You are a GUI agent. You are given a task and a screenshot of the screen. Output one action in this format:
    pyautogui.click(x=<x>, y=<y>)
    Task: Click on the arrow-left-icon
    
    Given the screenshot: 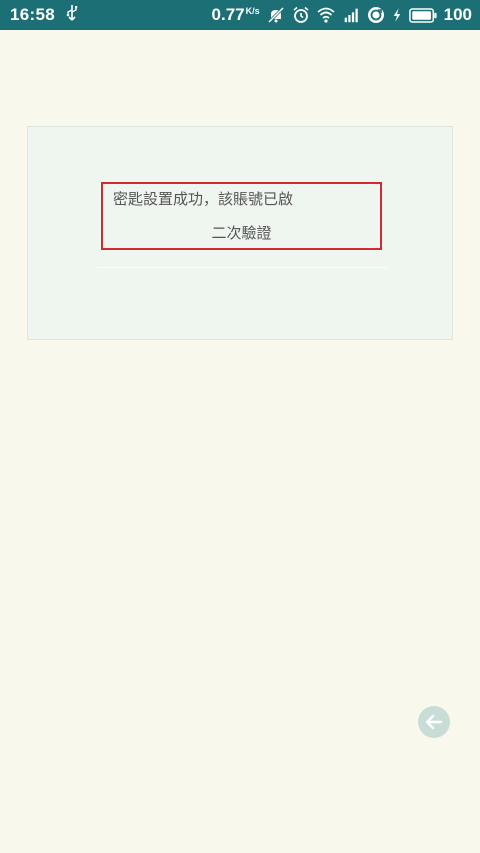 What is the action you would take?
    pyautogui.click(x=434, y=722)
    